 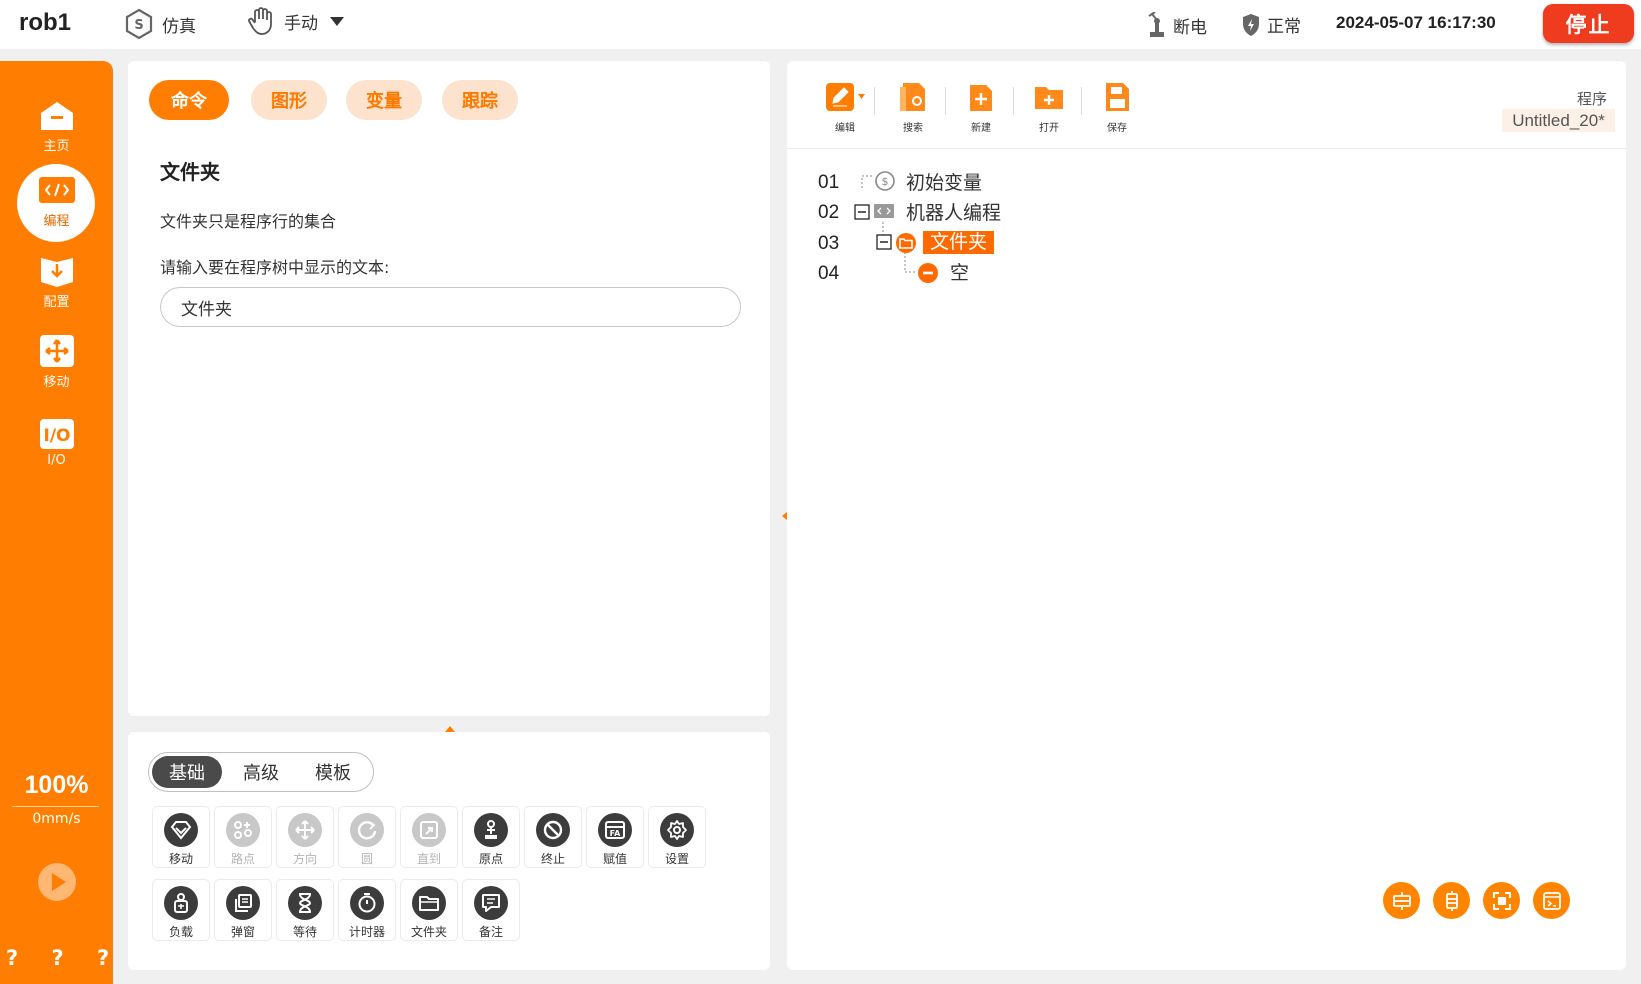 What do you see at coordinates (429, 903) in the screenshot?
I see `folder-icon` at bounding box center [429, 903].